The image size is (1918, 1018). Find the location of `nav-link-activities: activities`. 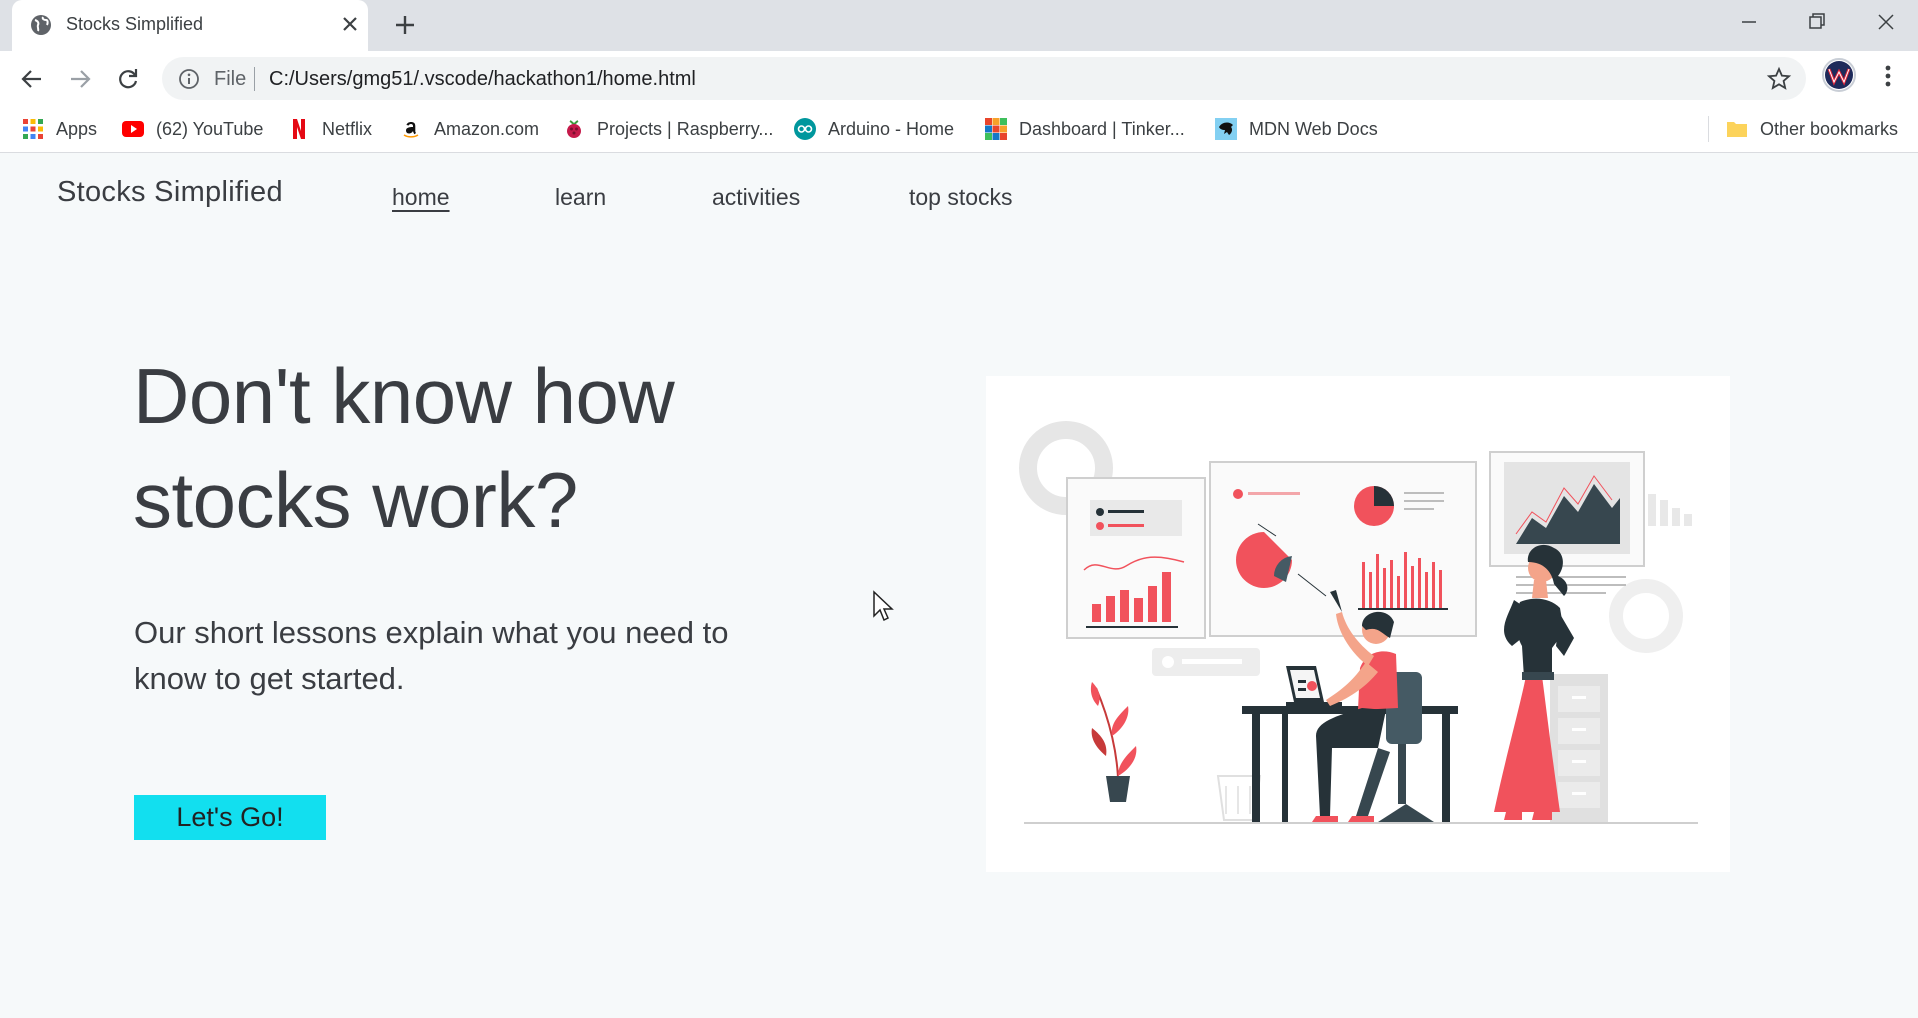

nav-link-activities: activities is located at coordinates (756, 197).